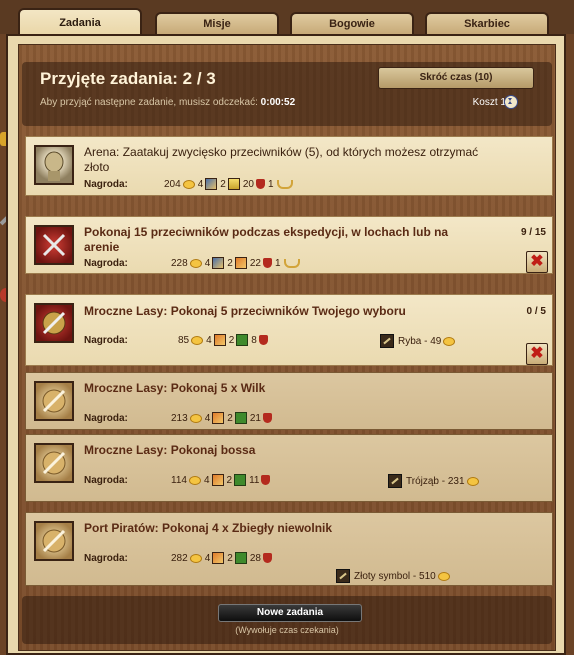 Image resolution: width=574 pixels, height=655 pixels. Describe the element at coordinates (179, 558) in the screenshot. I see `gold-value: 282` at that location.